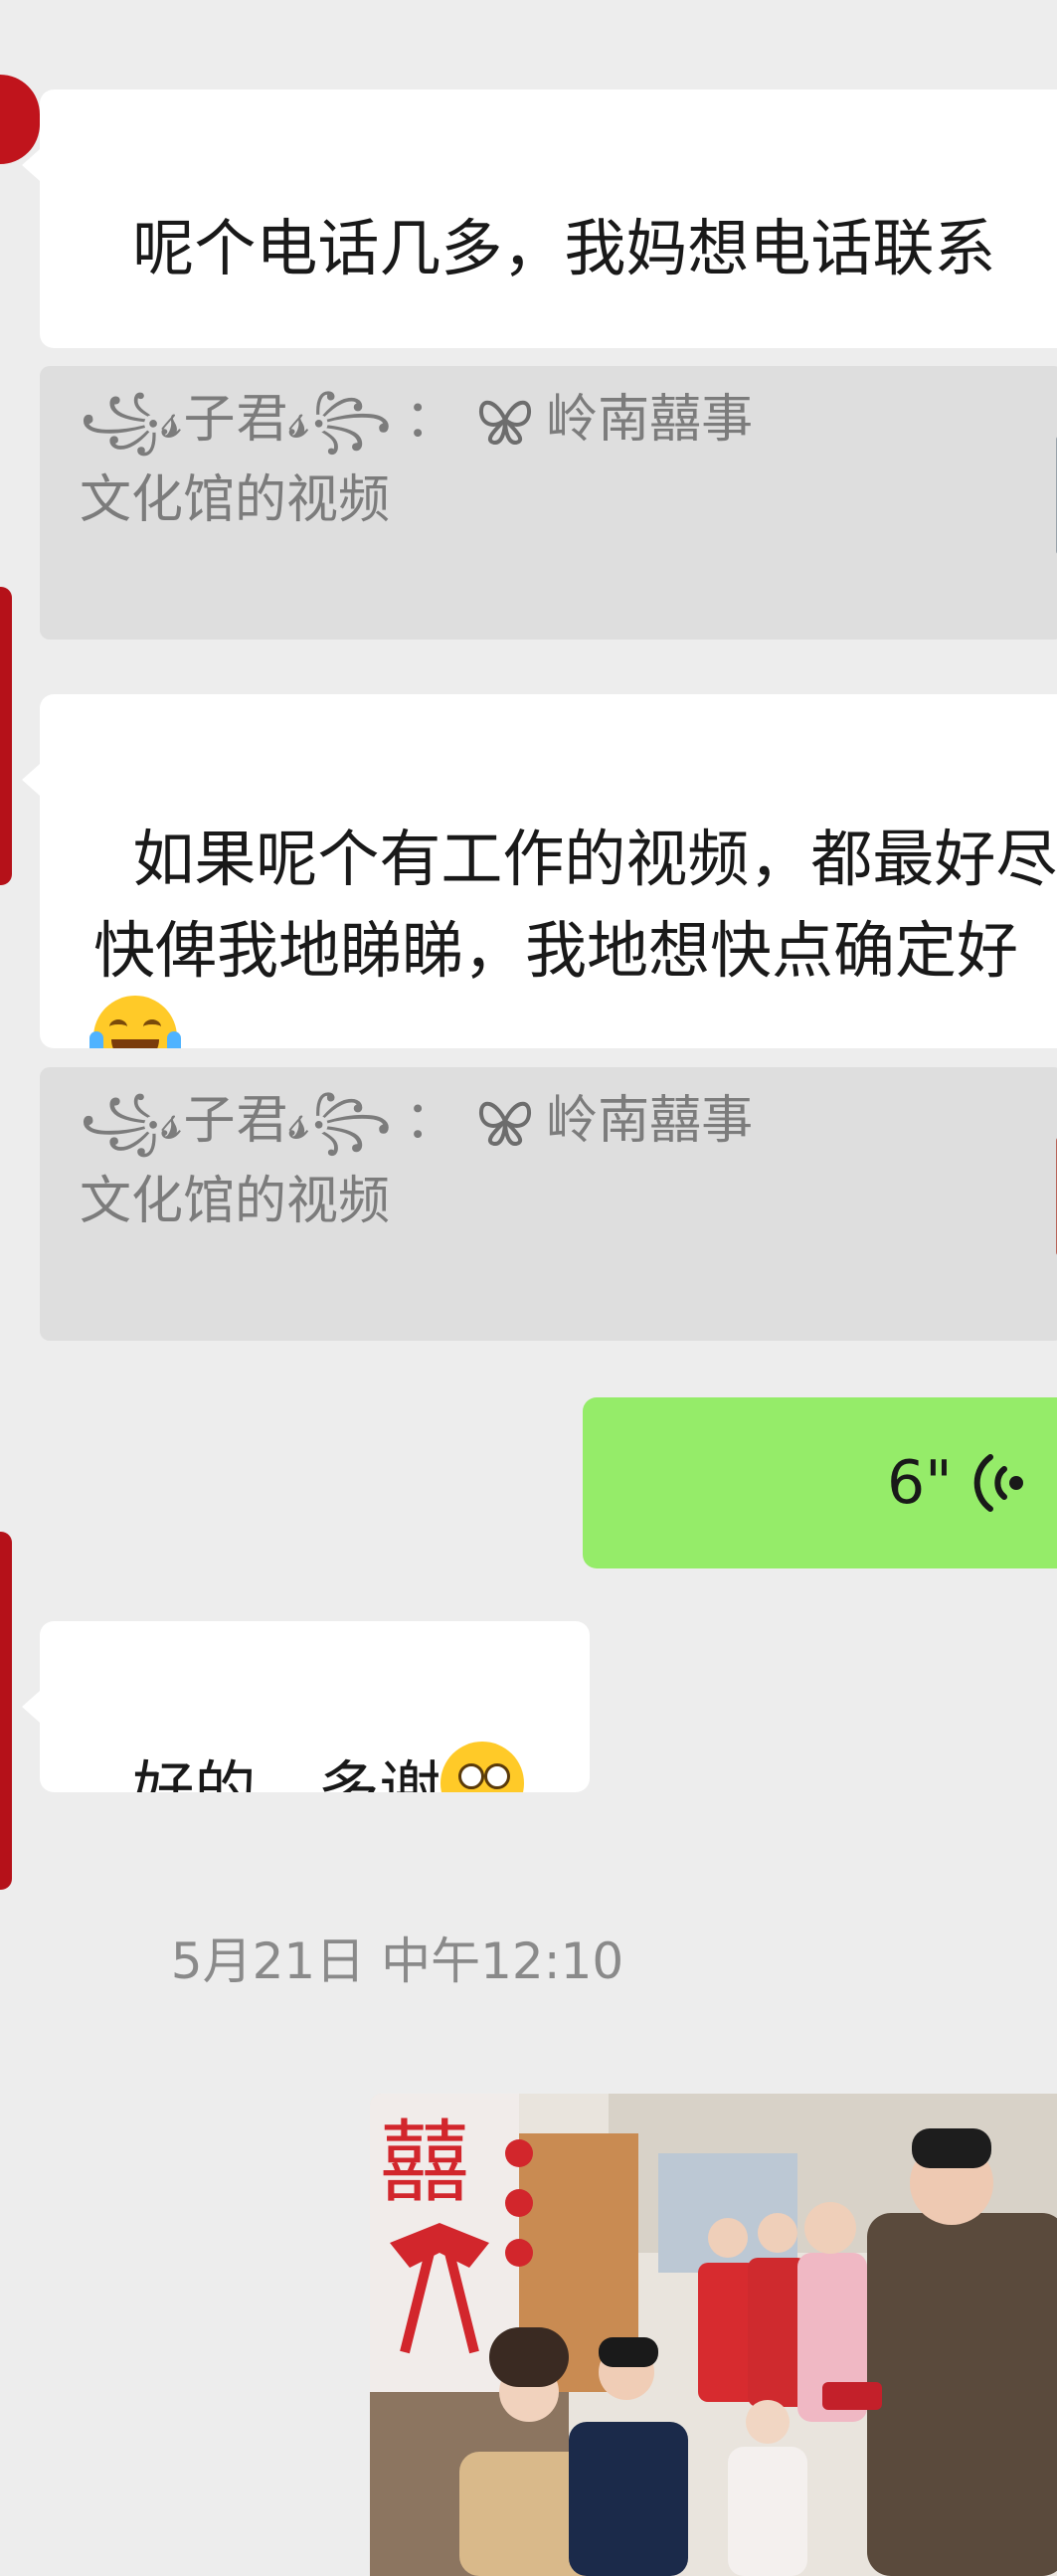 The height and width of the screenshot is (2576, 1057). I want to click on wedding-photo-image: 囍, so click(713, 2335).